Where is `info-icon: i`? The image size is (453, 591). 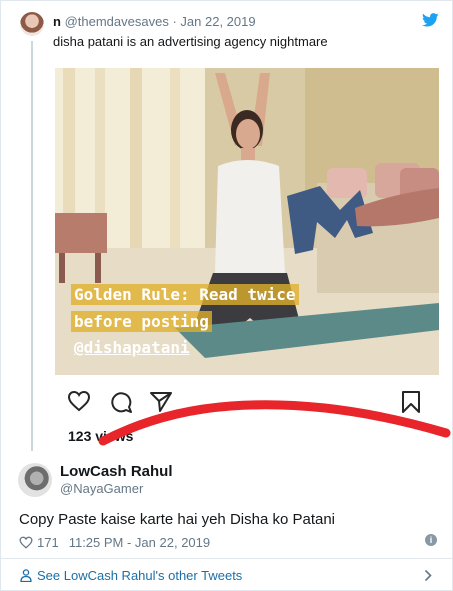
info-icon: i is located at coordinates (431, 540).